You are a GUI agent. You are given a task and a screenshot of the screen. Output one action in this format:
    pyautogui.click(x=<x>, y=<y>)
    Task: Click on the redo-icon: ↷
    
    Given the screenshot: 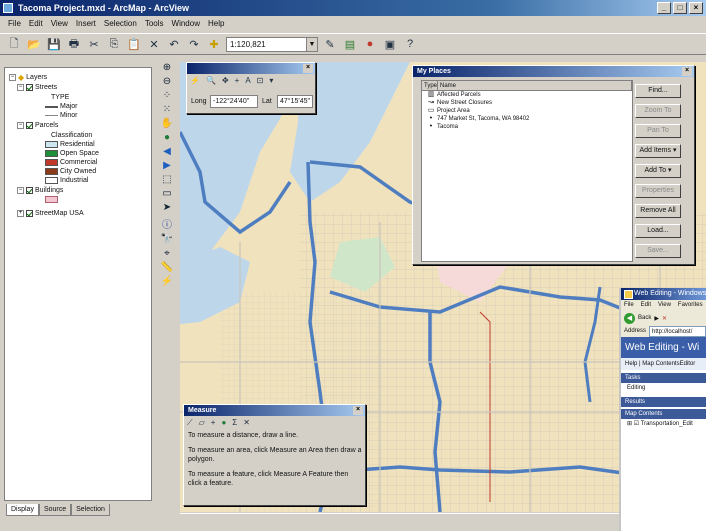 What is the action you would take?
    pyautogui.click(x=194, y=44)
    